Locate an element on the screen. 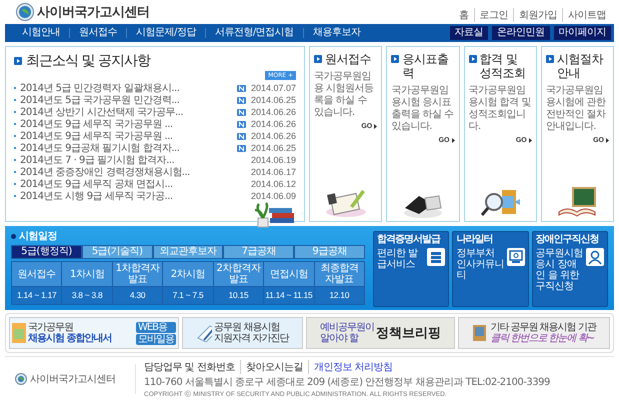 The width and height of the screenshot is (619, 406). top-link: 사이트맵 is located at coordinates (586, 15).